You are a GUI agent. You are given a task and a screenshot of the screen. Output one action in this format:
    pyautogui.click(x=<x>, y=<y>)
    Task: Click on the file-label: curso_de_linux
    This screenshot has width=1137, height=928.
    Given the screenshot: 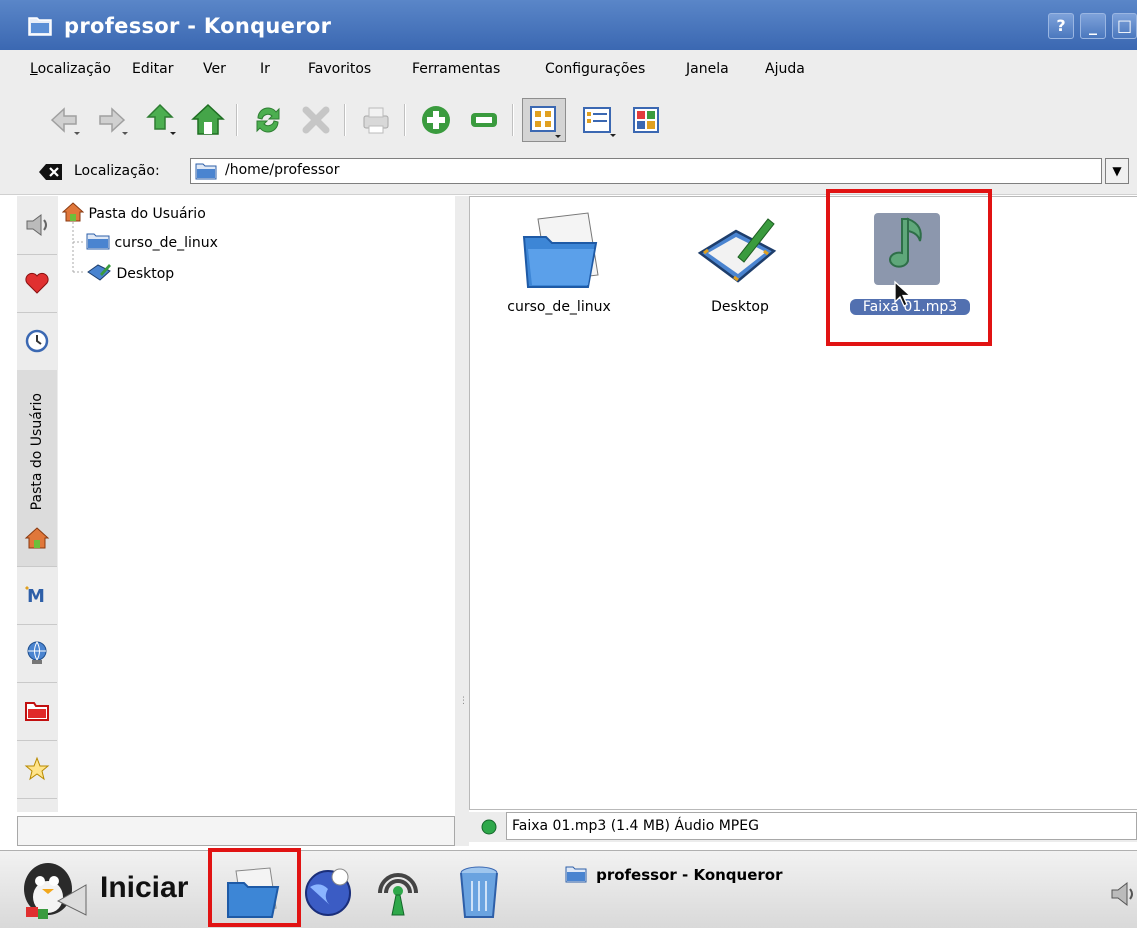 What is the action you would take?
    pyautogui.click(x=559, y=307)
    